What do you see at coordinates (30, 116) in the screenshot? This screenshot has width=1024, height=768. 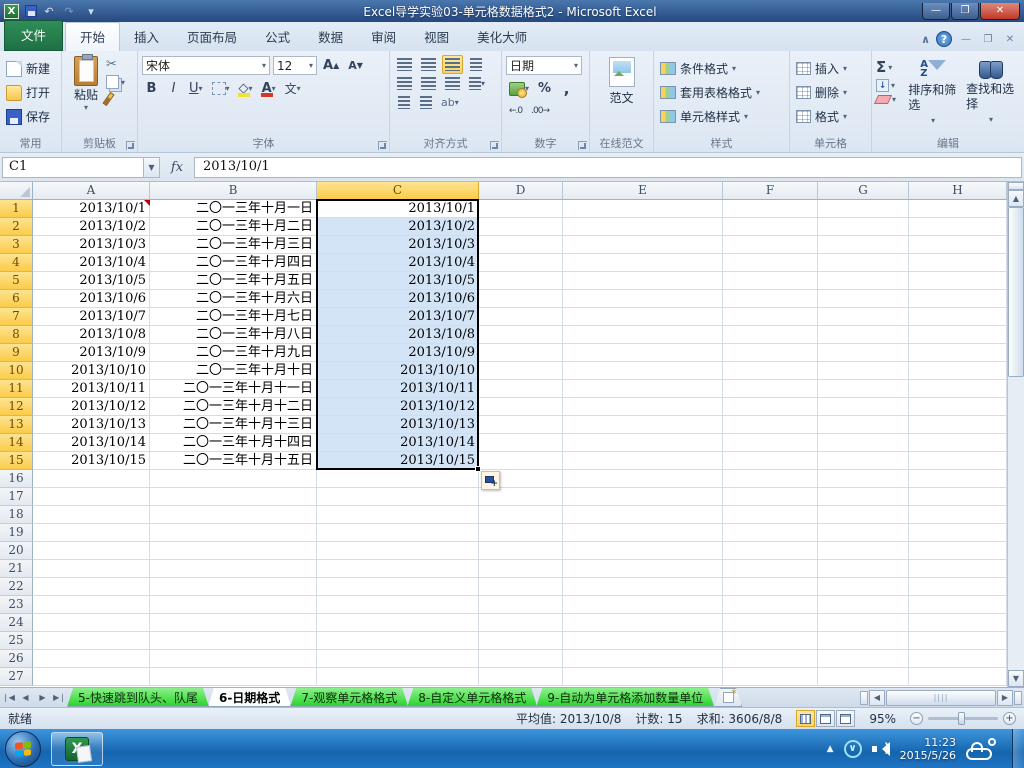 I see `save-button-ribbon: 保存` at bounding box center [30, 116].